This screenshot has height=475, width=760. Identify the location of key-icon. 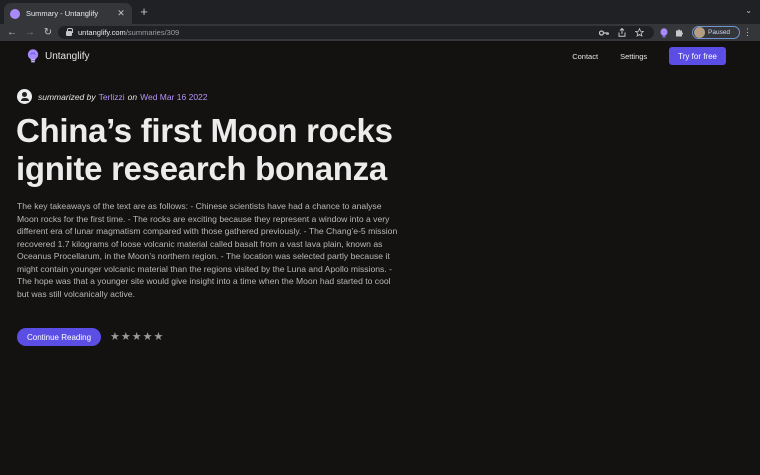
(604, 33).